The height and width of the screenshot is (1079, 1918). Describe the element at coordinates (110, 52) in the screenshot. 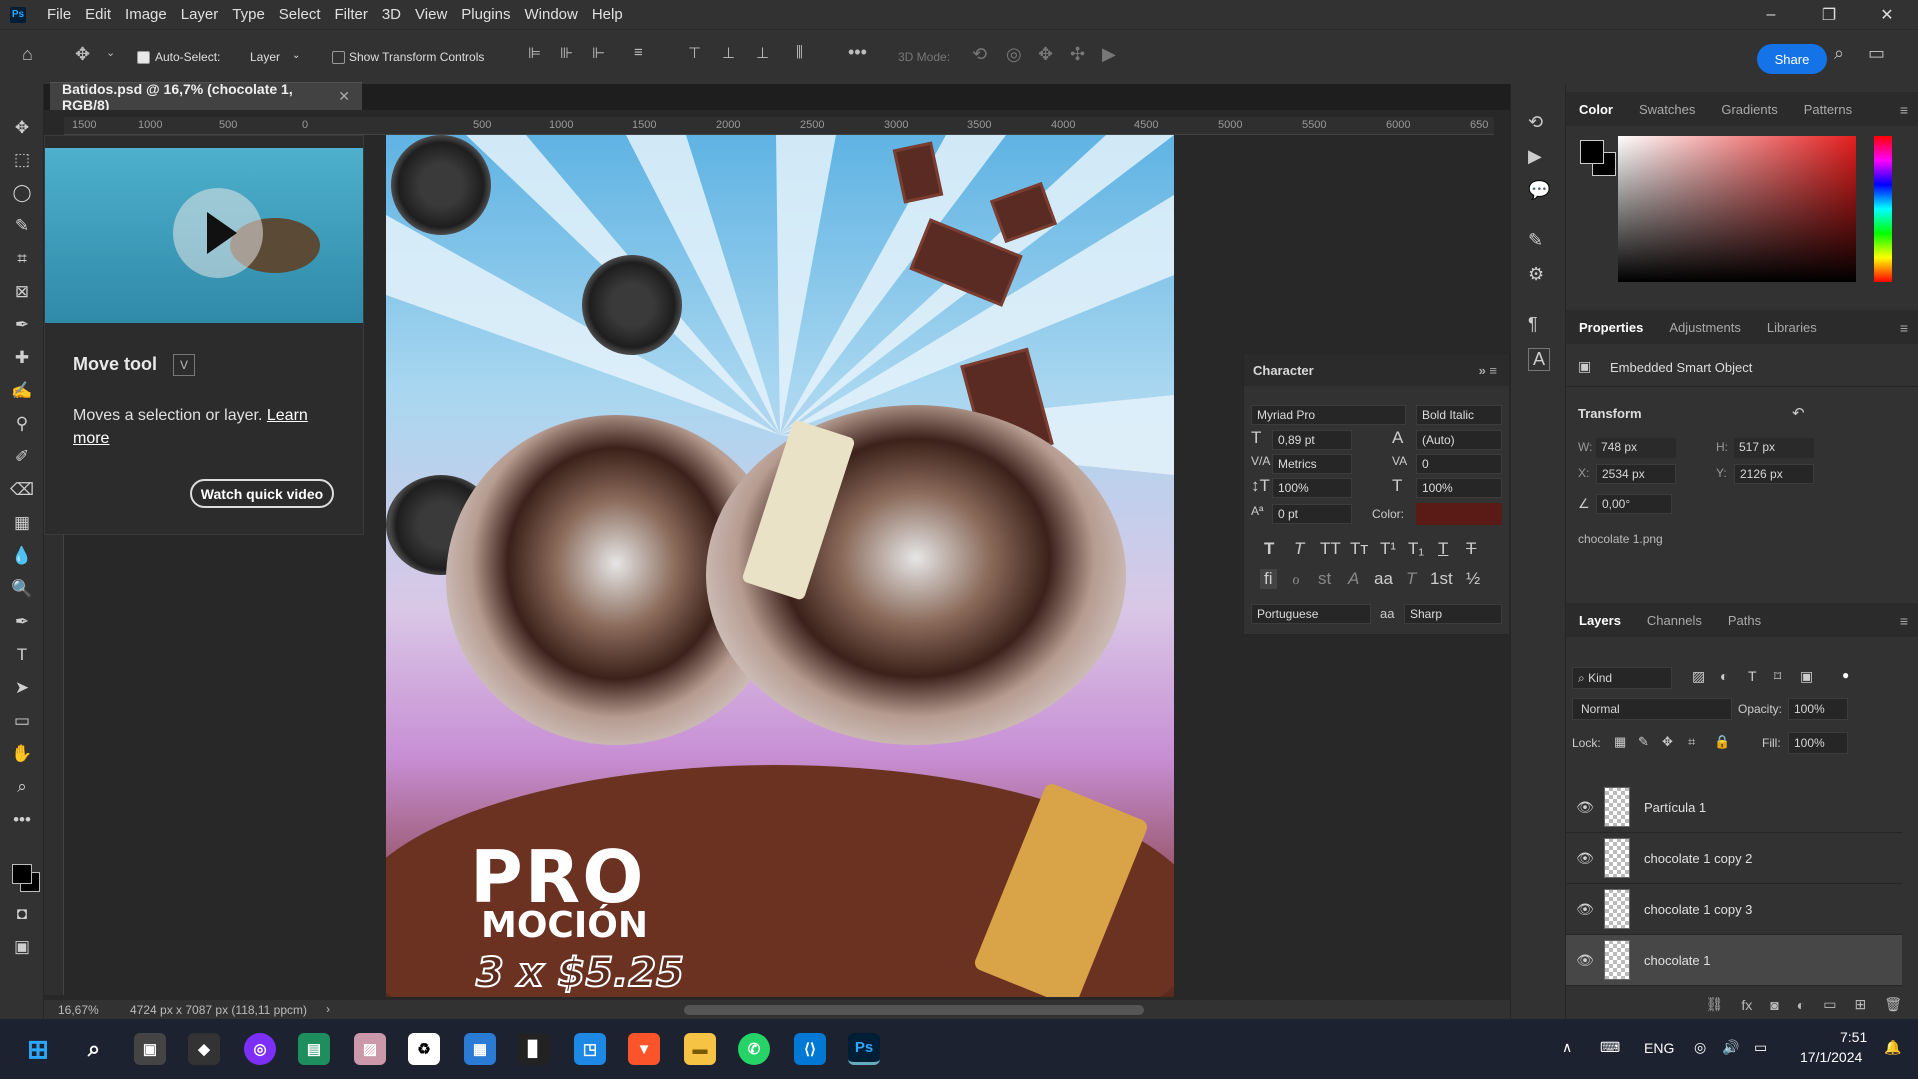

I see `chevron-down-icon: ⌄` at that location.